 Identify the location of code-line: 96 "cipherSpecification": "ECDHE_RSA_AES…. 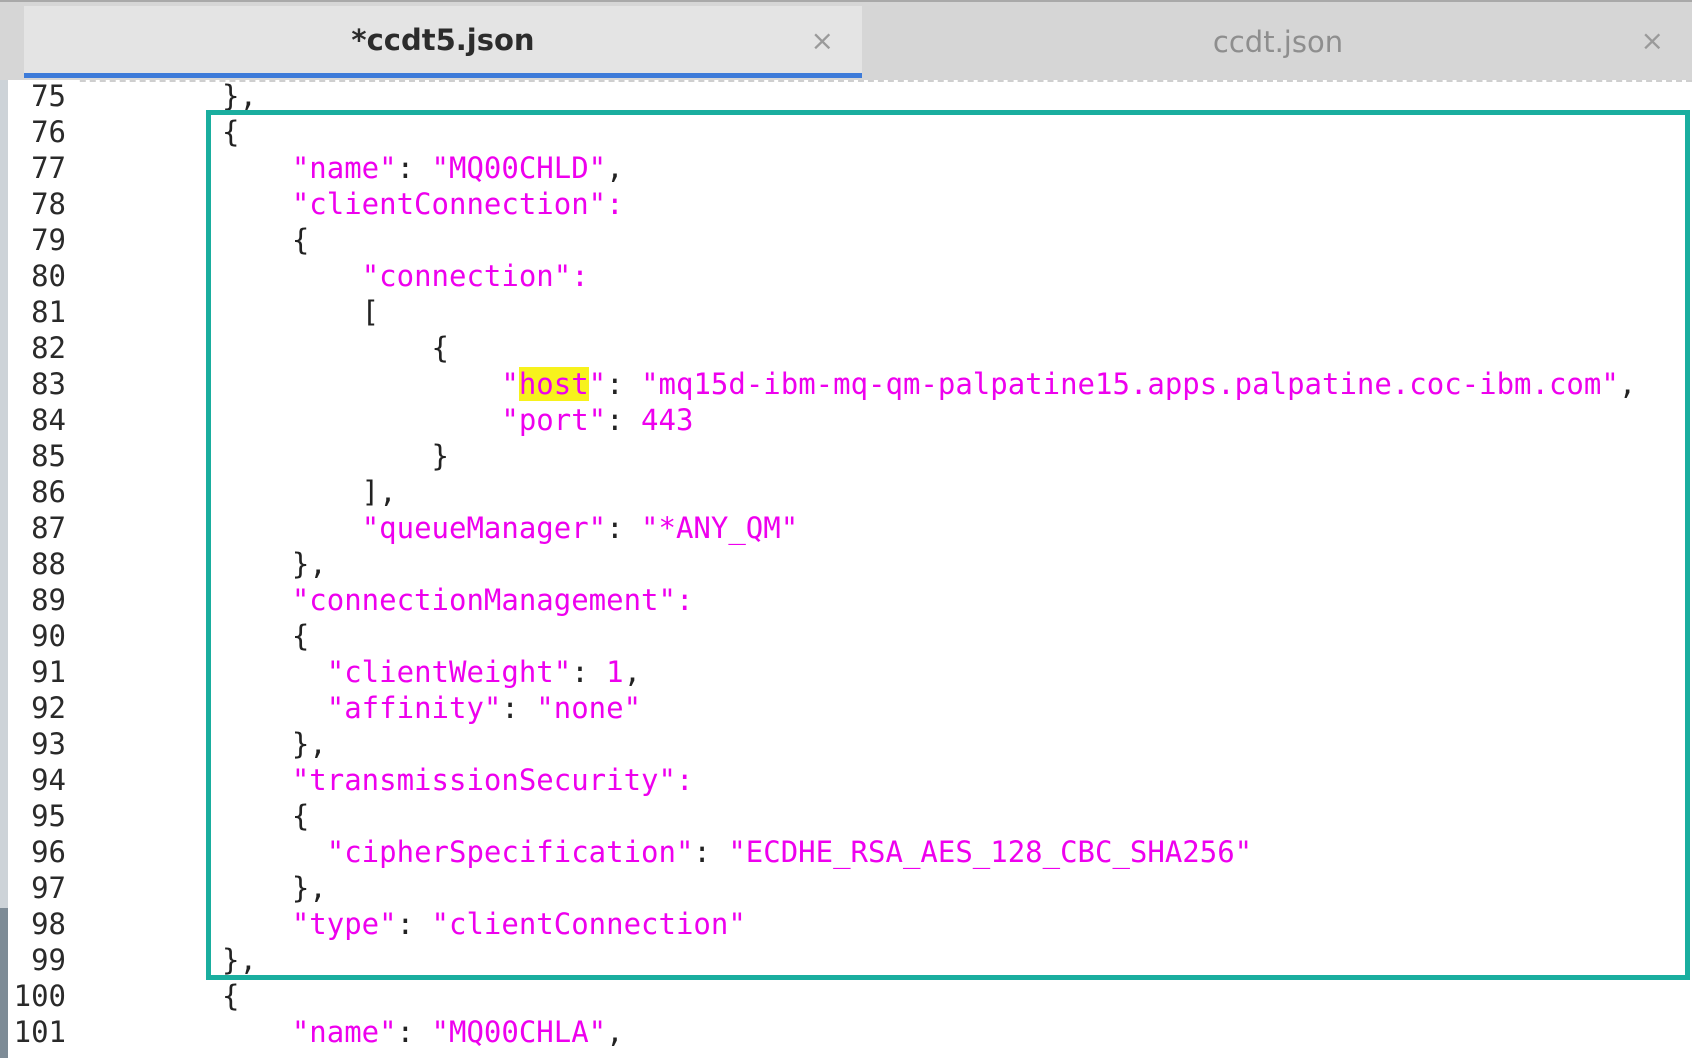
(846, 852).